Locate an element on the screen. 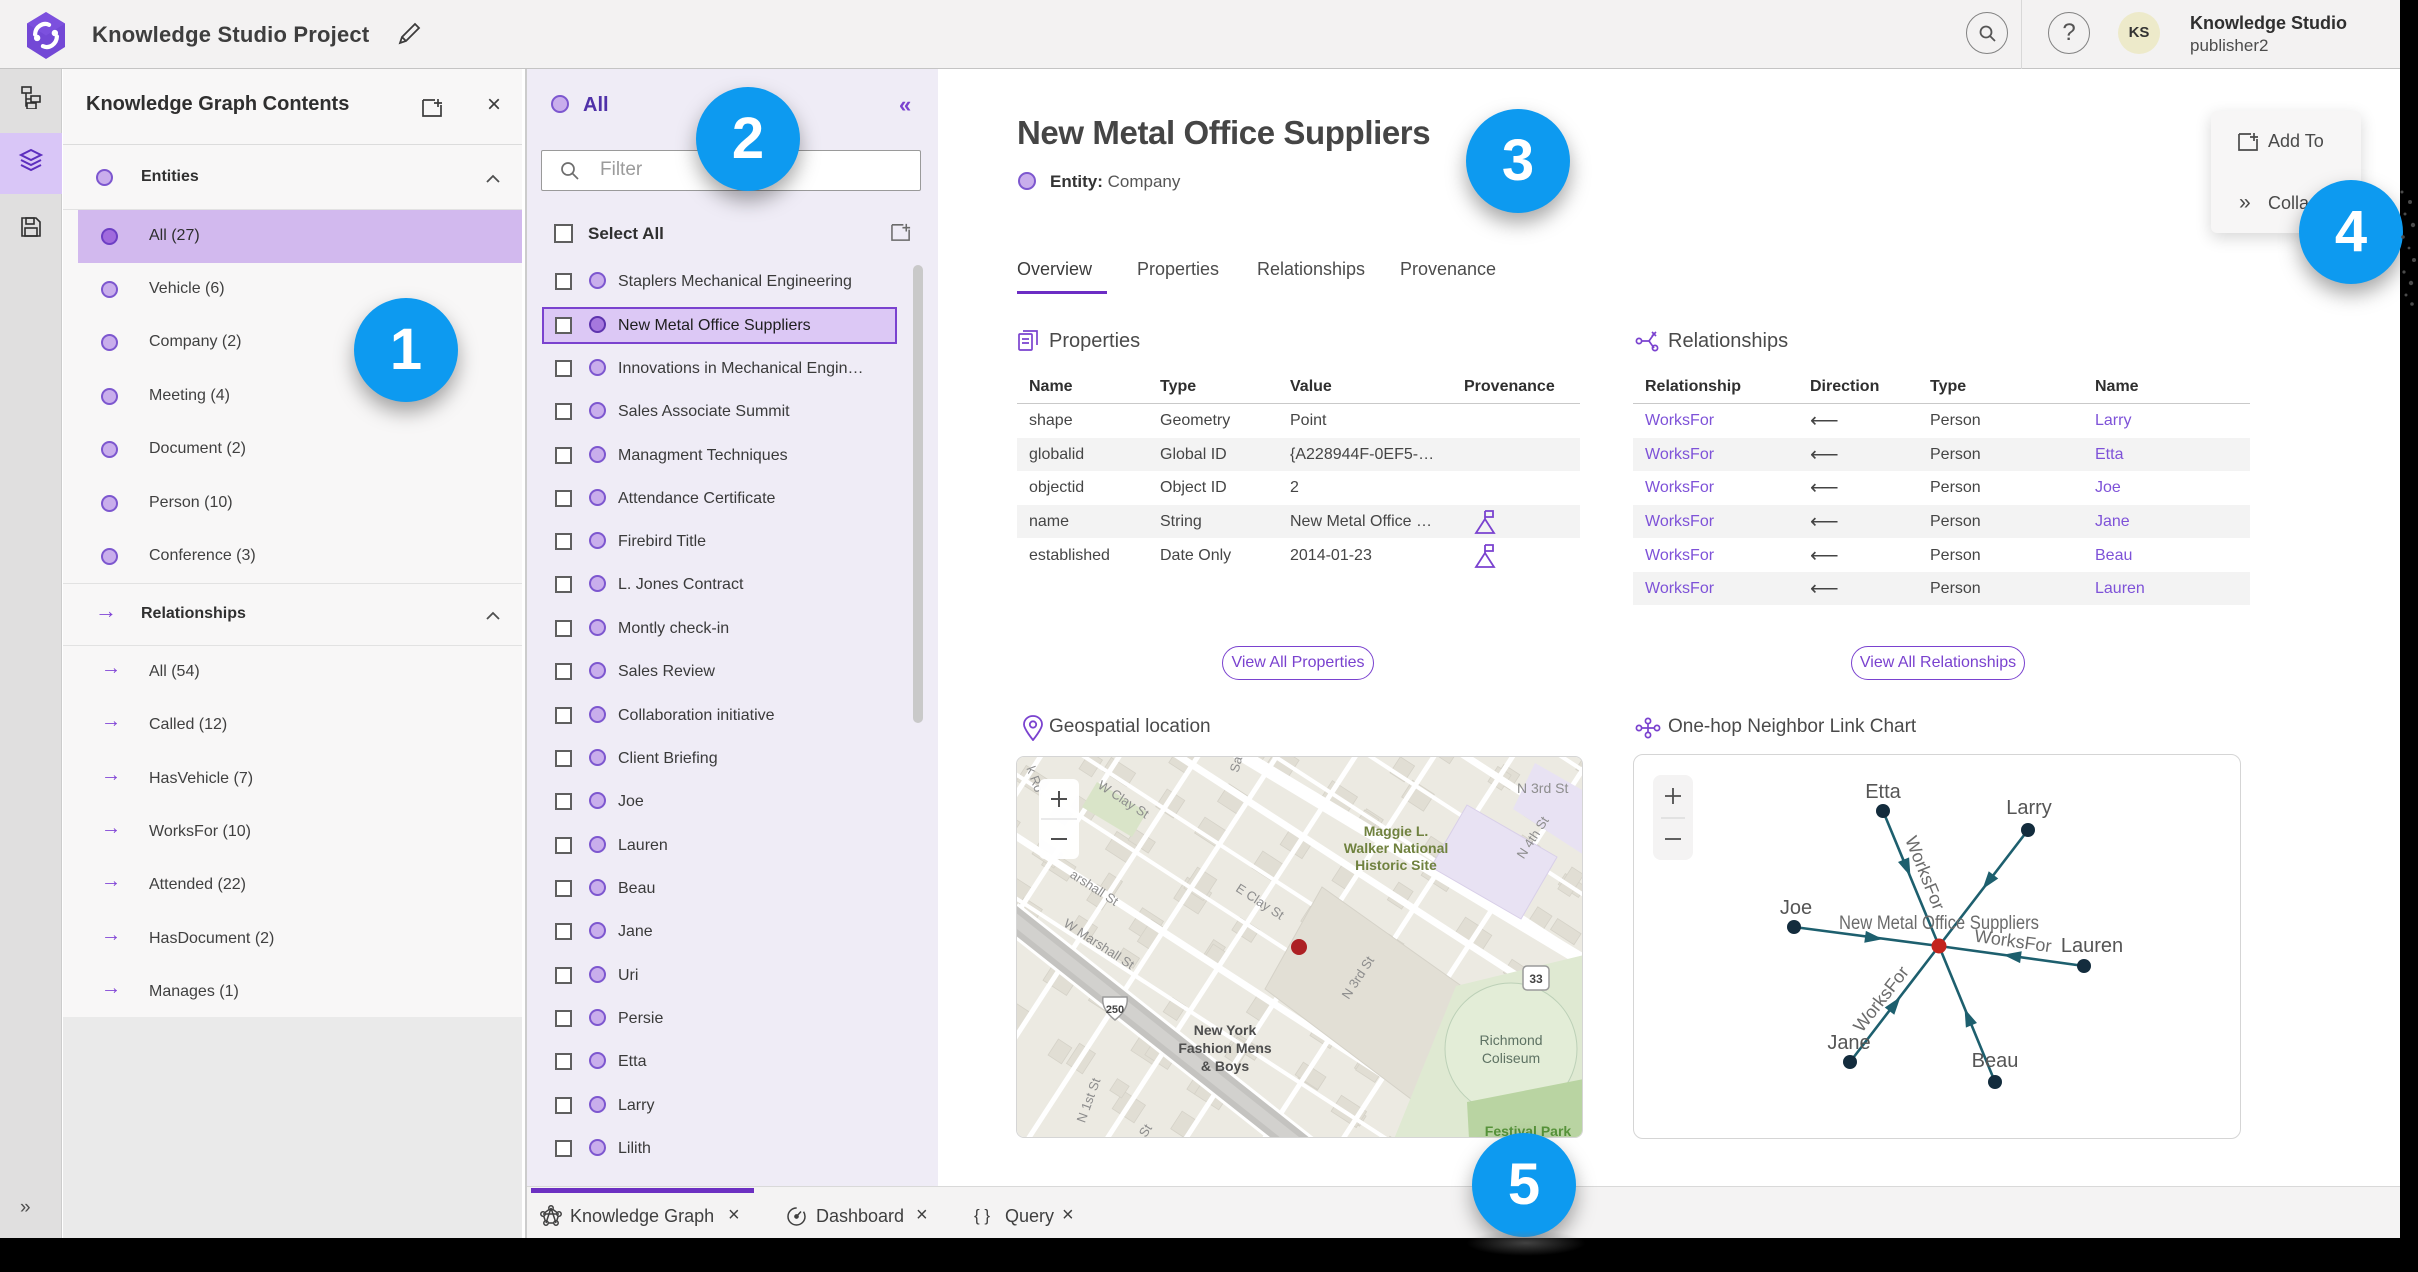  svg-text: Etta is located at coordinates (1883, 792).